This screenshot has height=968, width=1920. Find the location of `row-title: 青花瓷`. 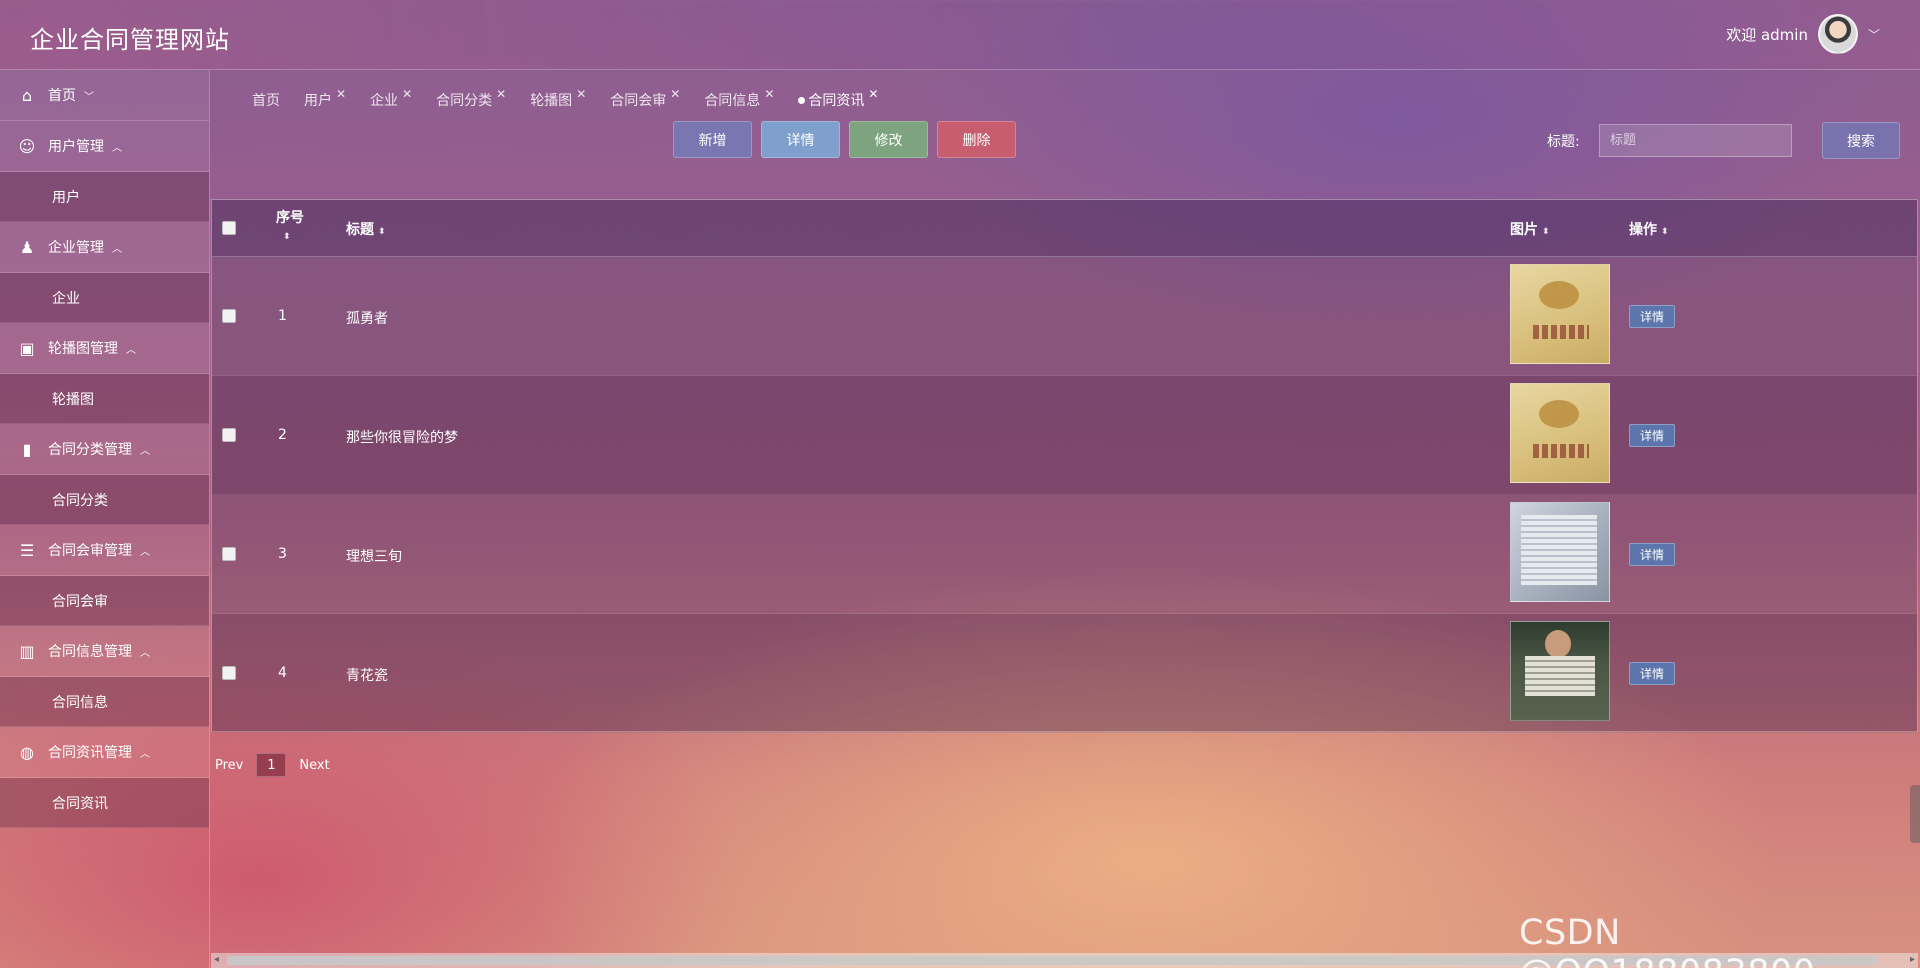

row-title: 青花瓷 is located at coordinates (367, 676).